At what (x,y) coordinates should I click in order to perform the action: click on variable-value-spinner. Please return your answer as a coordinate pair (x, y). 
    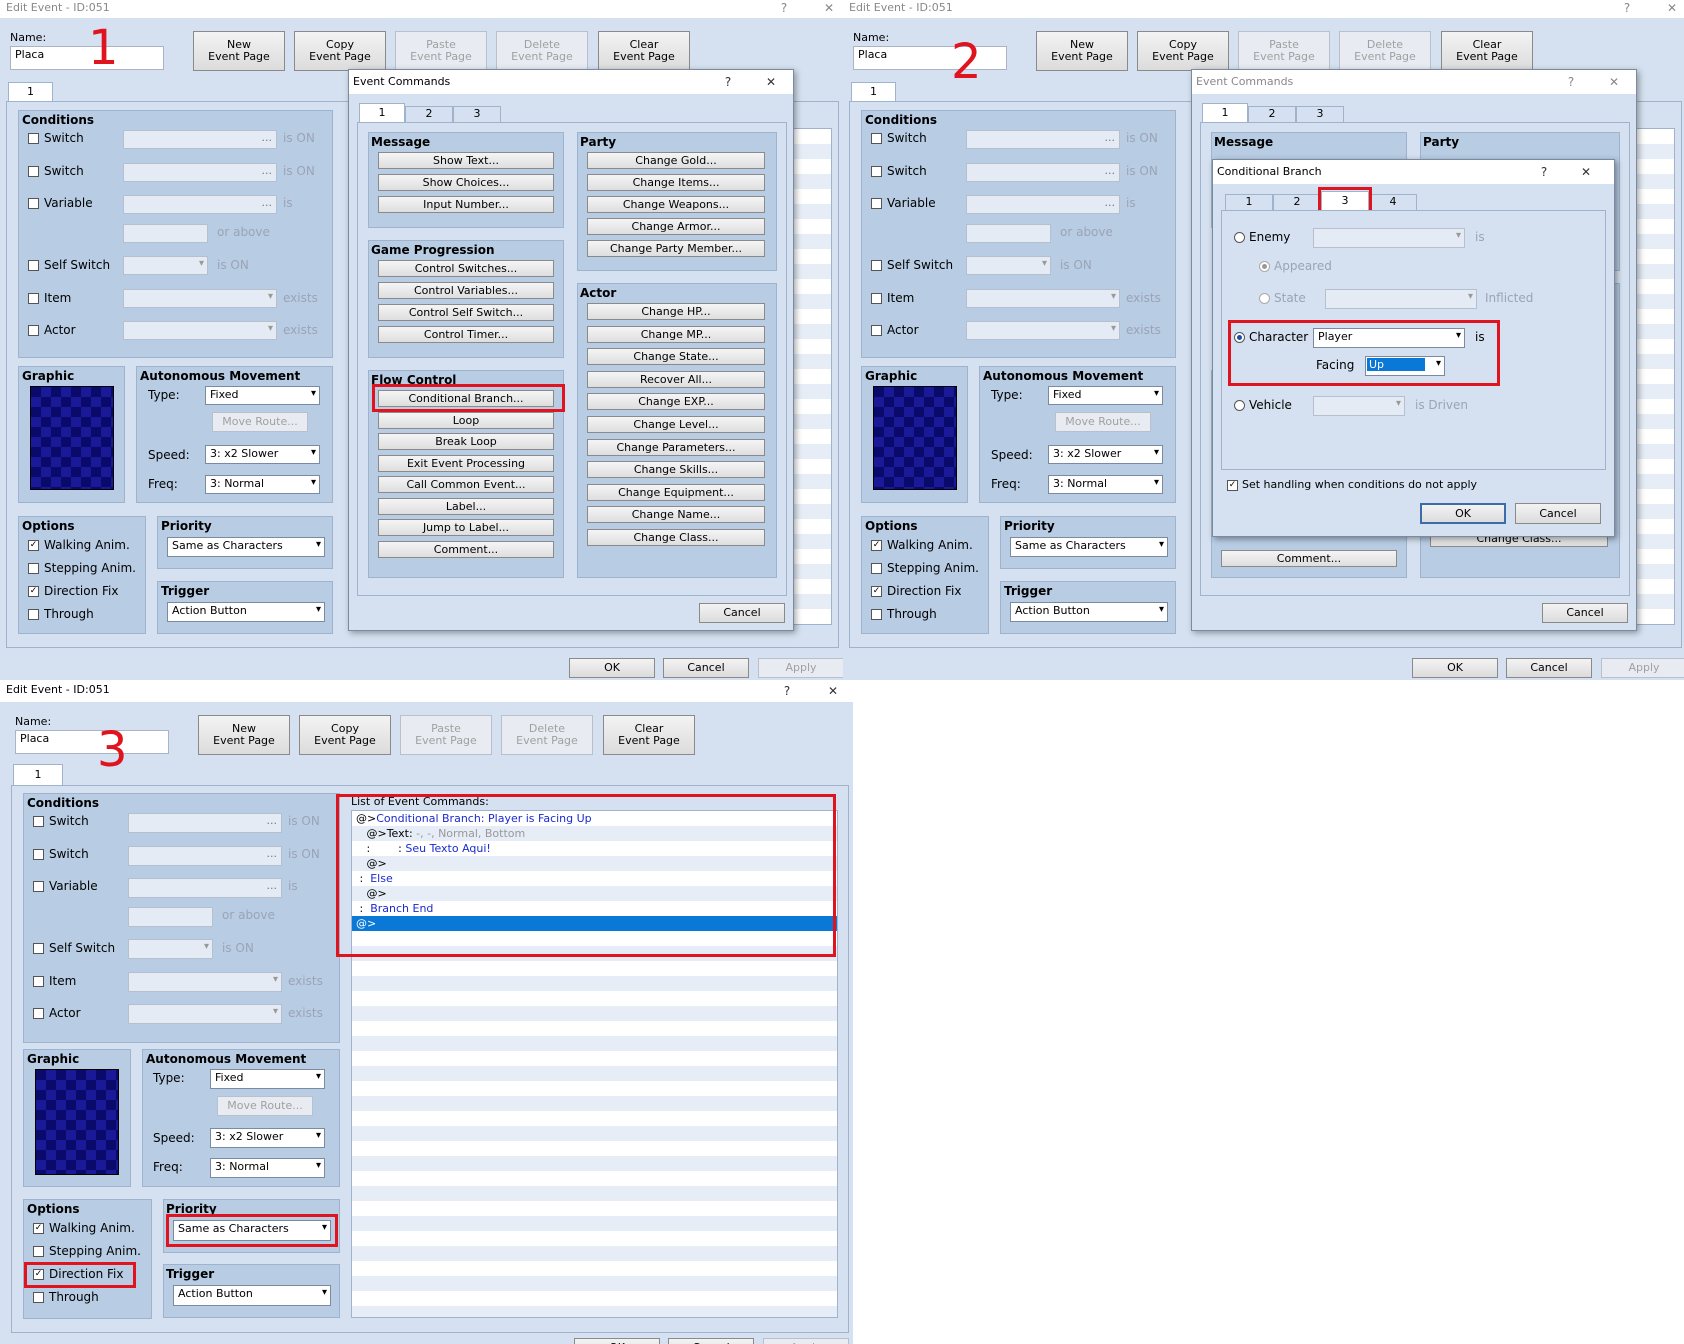
    Looking at the image, I should click on (170, 917).